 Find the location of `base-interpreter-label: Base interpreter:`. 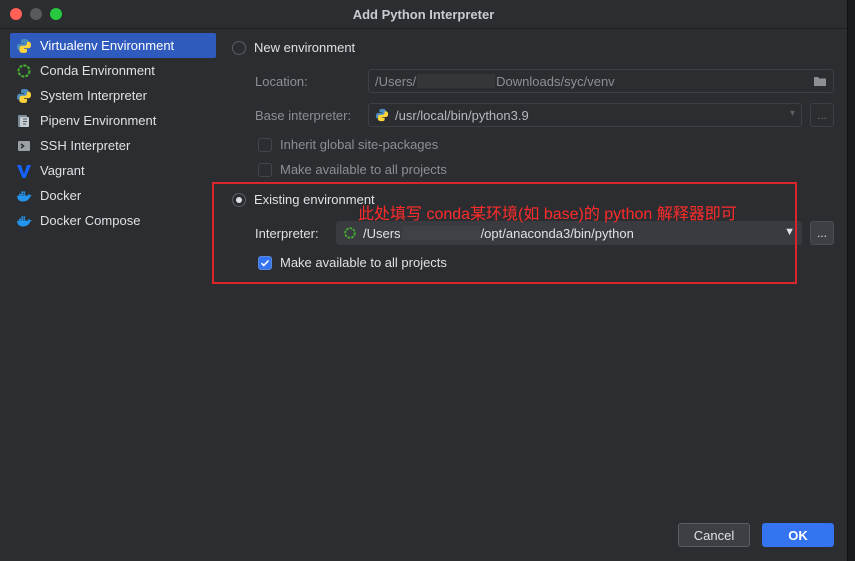

base-interpreter-label: Base interpreter: is located at coordinates (303, 115).